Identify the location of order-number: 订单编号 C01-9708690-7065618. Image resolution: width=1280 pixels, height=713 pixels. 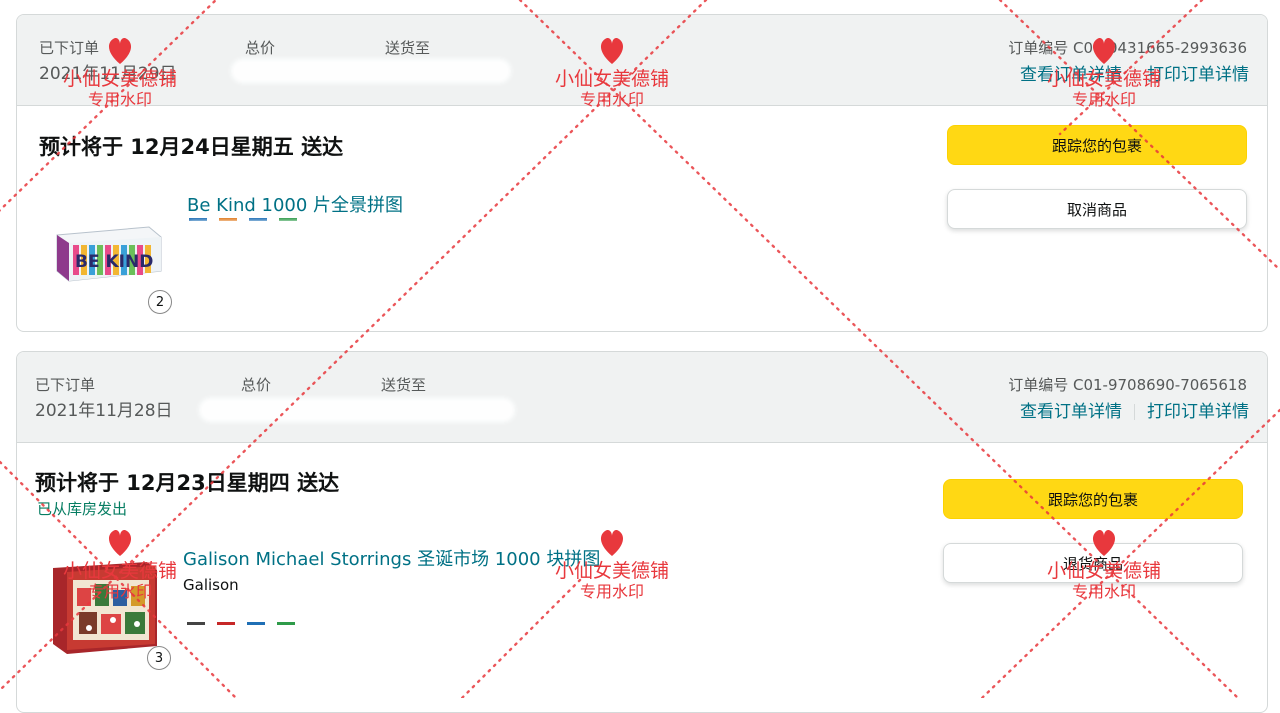
(1127, 385).